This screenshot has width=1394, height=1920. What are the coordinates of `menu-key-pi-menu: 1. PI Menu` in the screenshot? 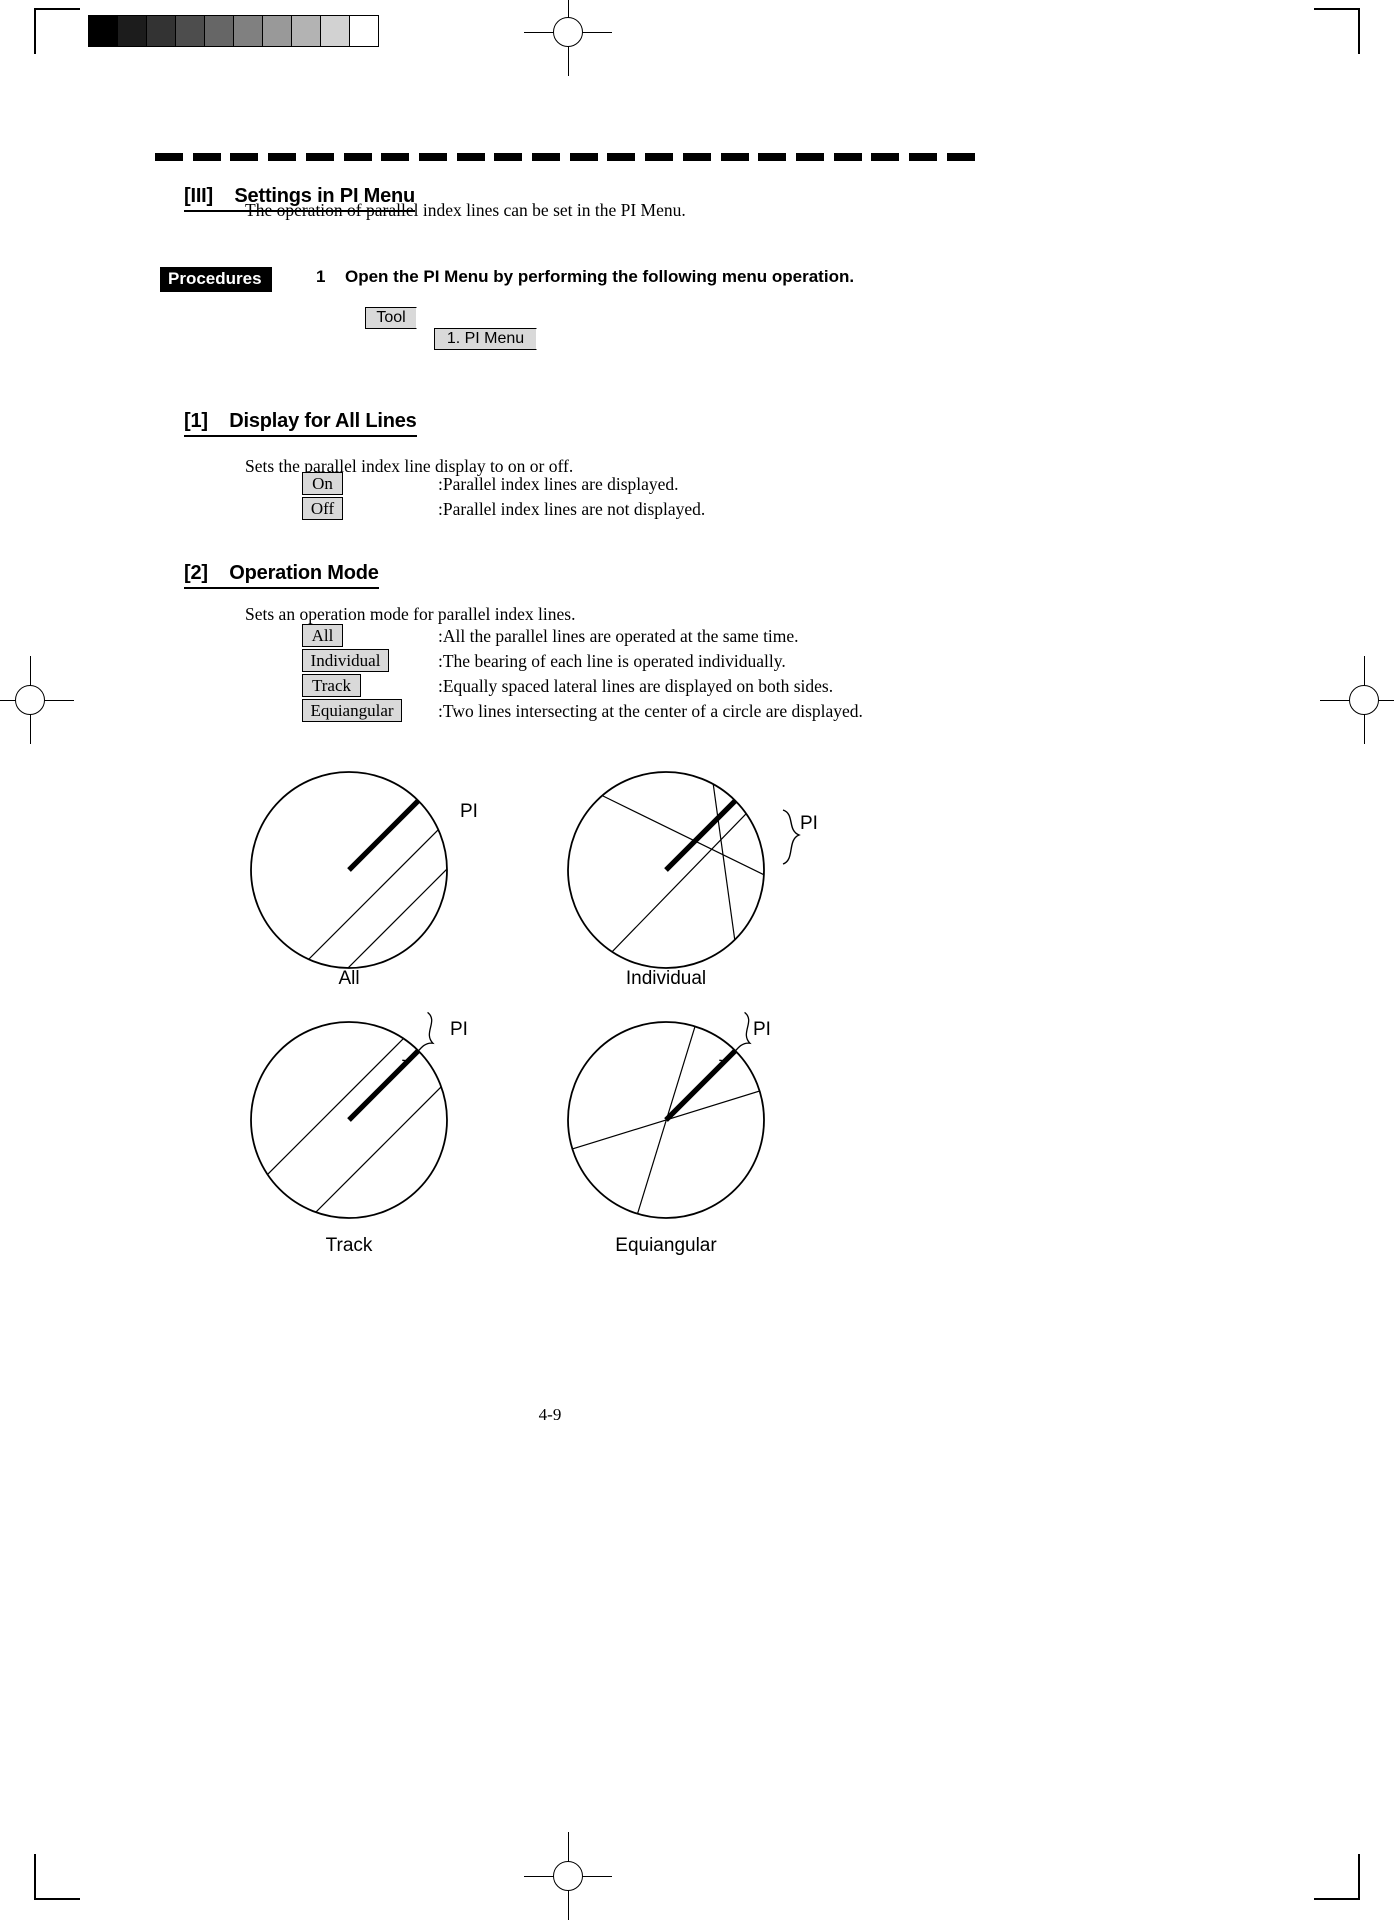 It's located at (485, 339).